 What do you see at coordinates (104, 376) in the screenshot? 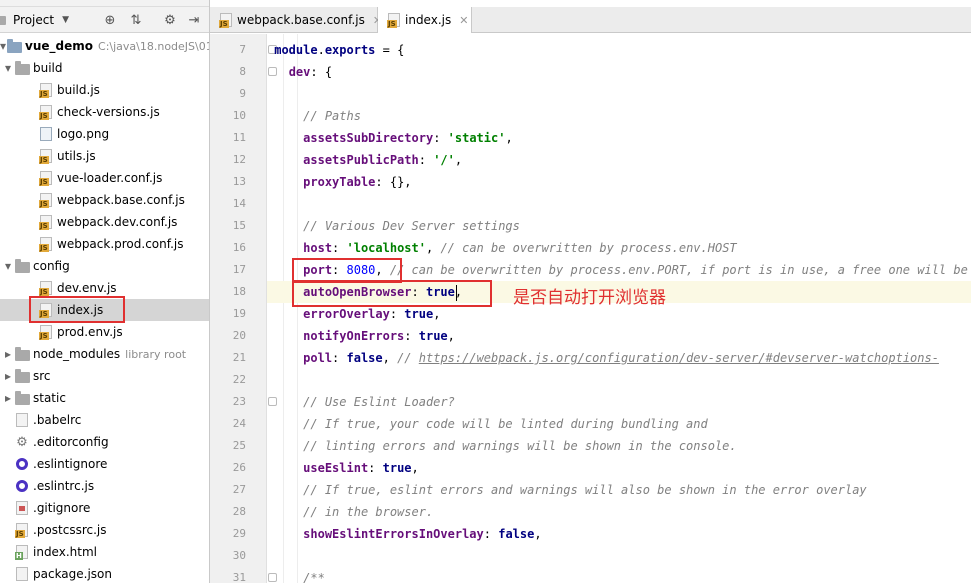
I see `tree-item: ▸ src` at bounding box center [104, 376].